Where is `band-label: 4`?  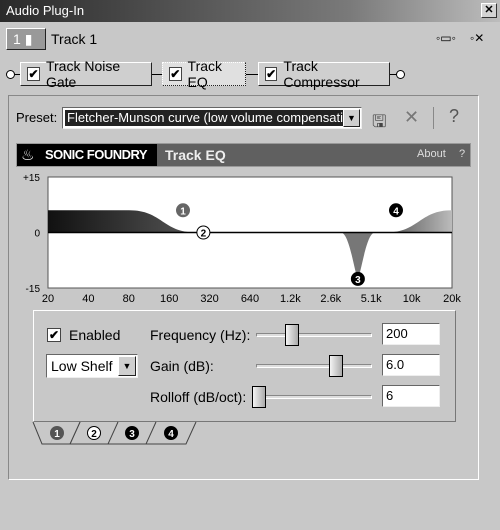 band-label: 4 is located at coordinates (396, 211).